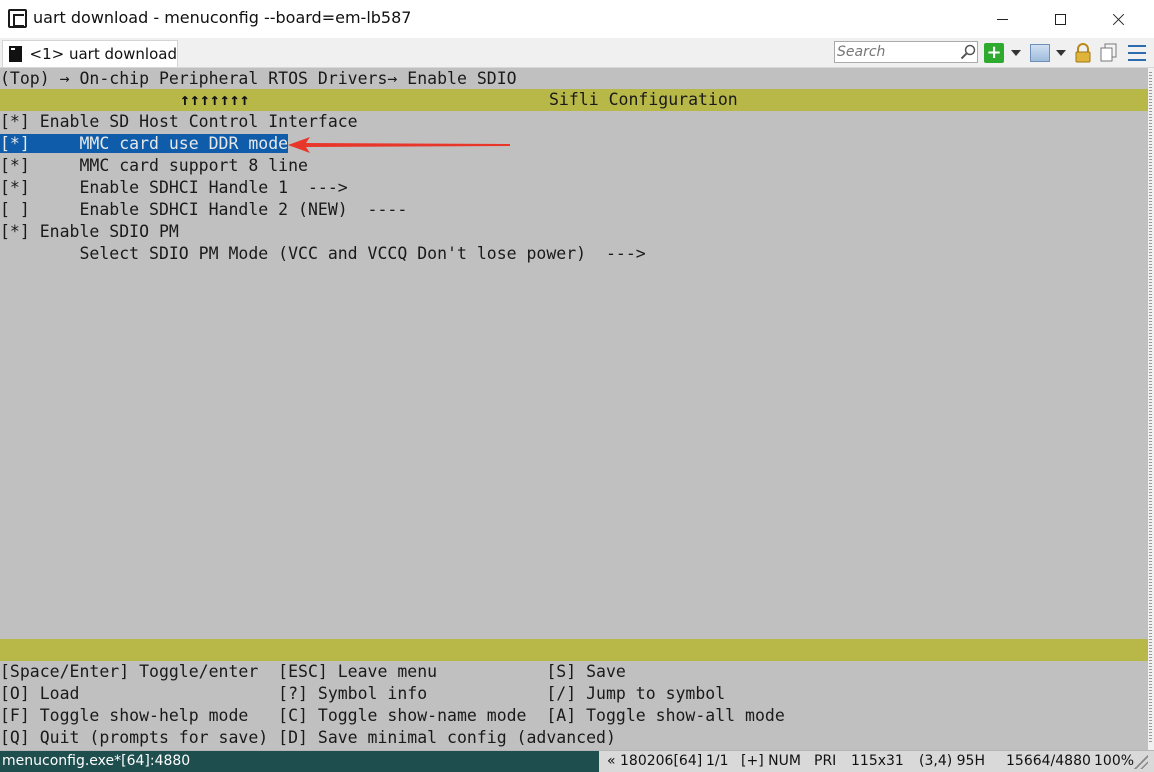  I want to click on menu-item-mmc-ddr-mode: [*] MMC card use DDR mode, so click(144, 144).